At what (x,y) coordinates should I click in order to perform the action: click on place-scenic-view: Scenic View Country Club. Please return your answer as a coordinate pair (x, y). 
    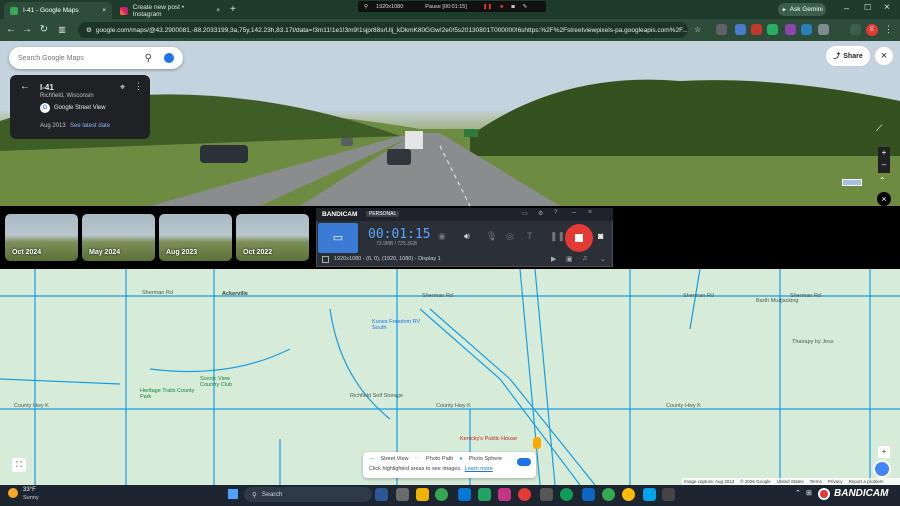
    Looking at the image, I should click on (225, 382).